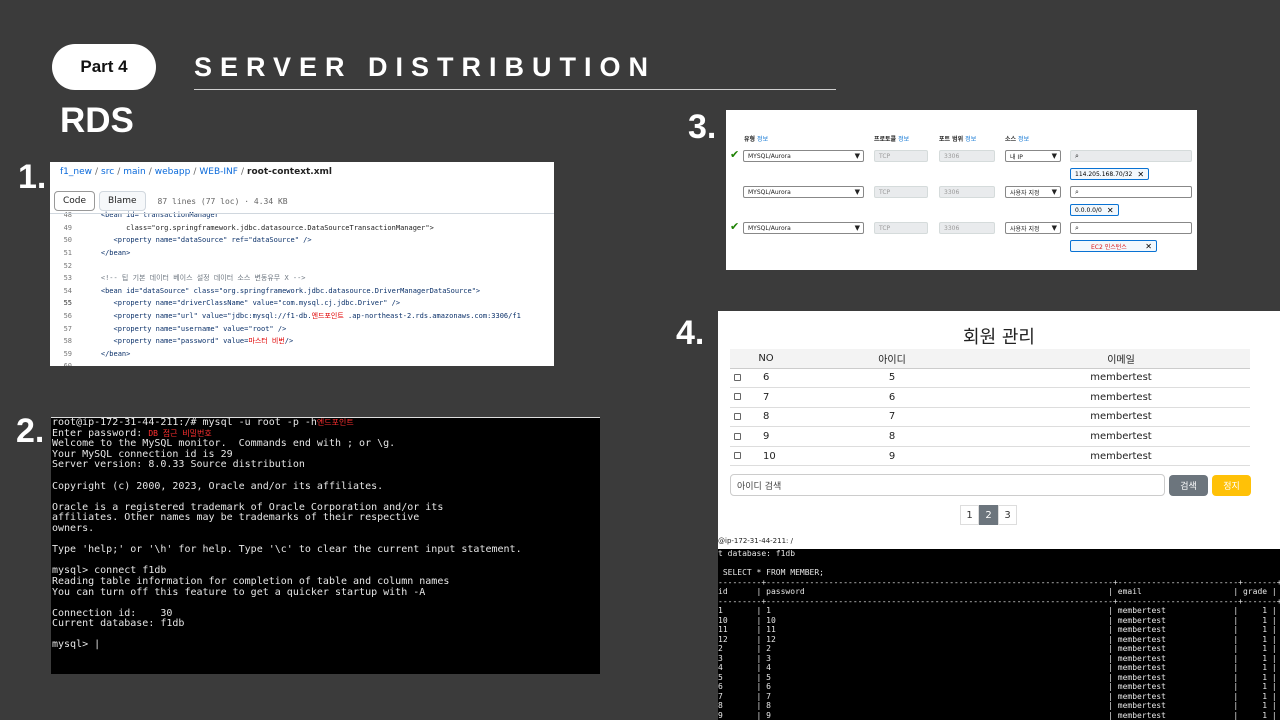 The width and height of the screenshot is (1280, 720). I want to click on stop-button: 정지, so click(1231, 485).